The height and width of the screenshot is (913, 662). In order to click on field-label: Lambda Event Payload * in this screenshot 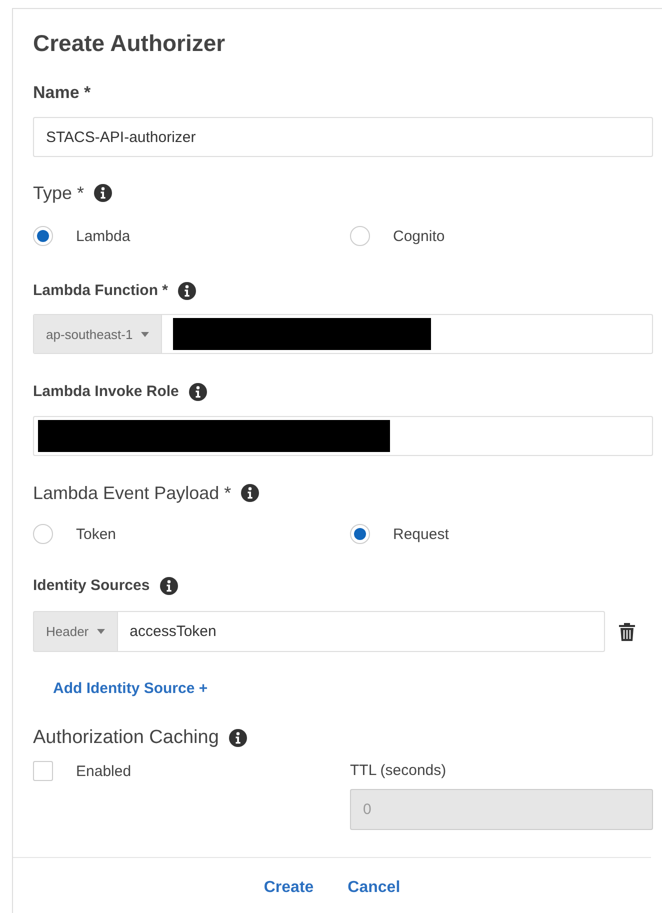, I will do `click(132, 493)`.